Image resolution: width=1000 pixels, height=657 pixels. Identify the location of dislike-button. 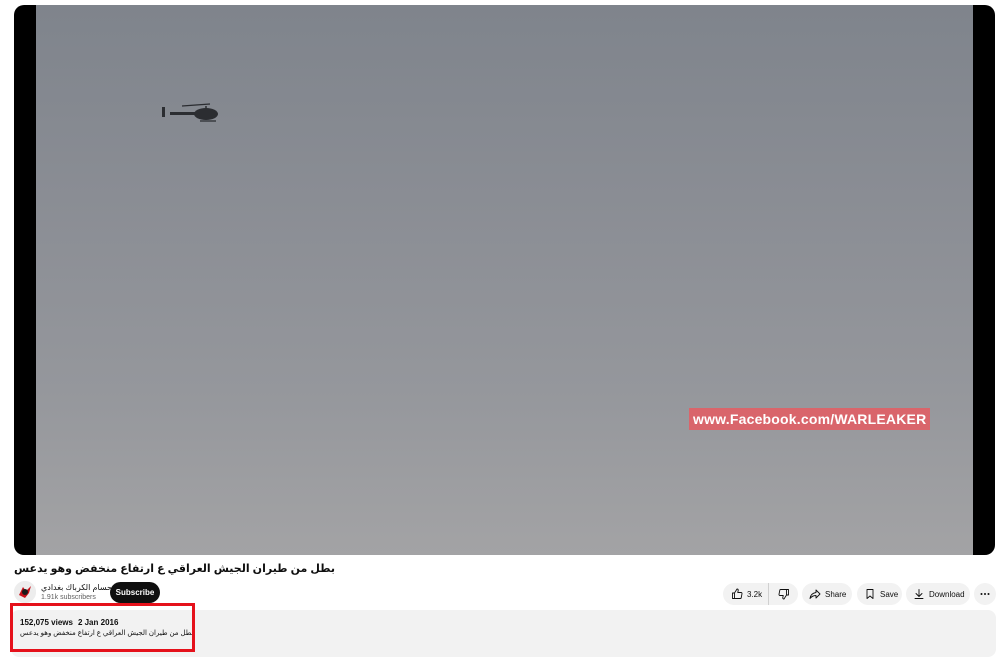
(783, 594).